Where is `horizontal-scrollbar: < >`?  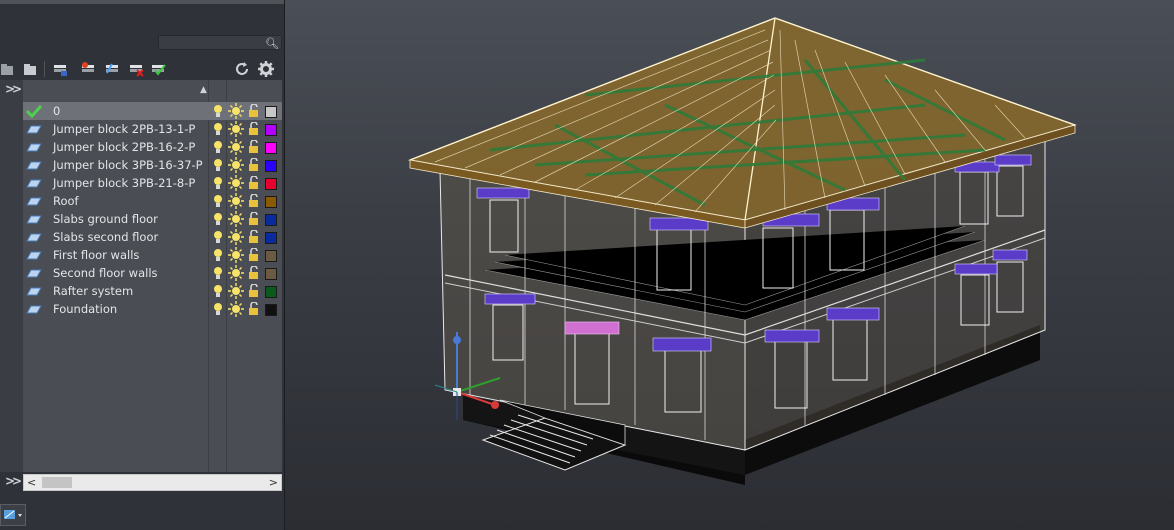 horizontal-scrollbar: < > is located at coordinates (152, 482).